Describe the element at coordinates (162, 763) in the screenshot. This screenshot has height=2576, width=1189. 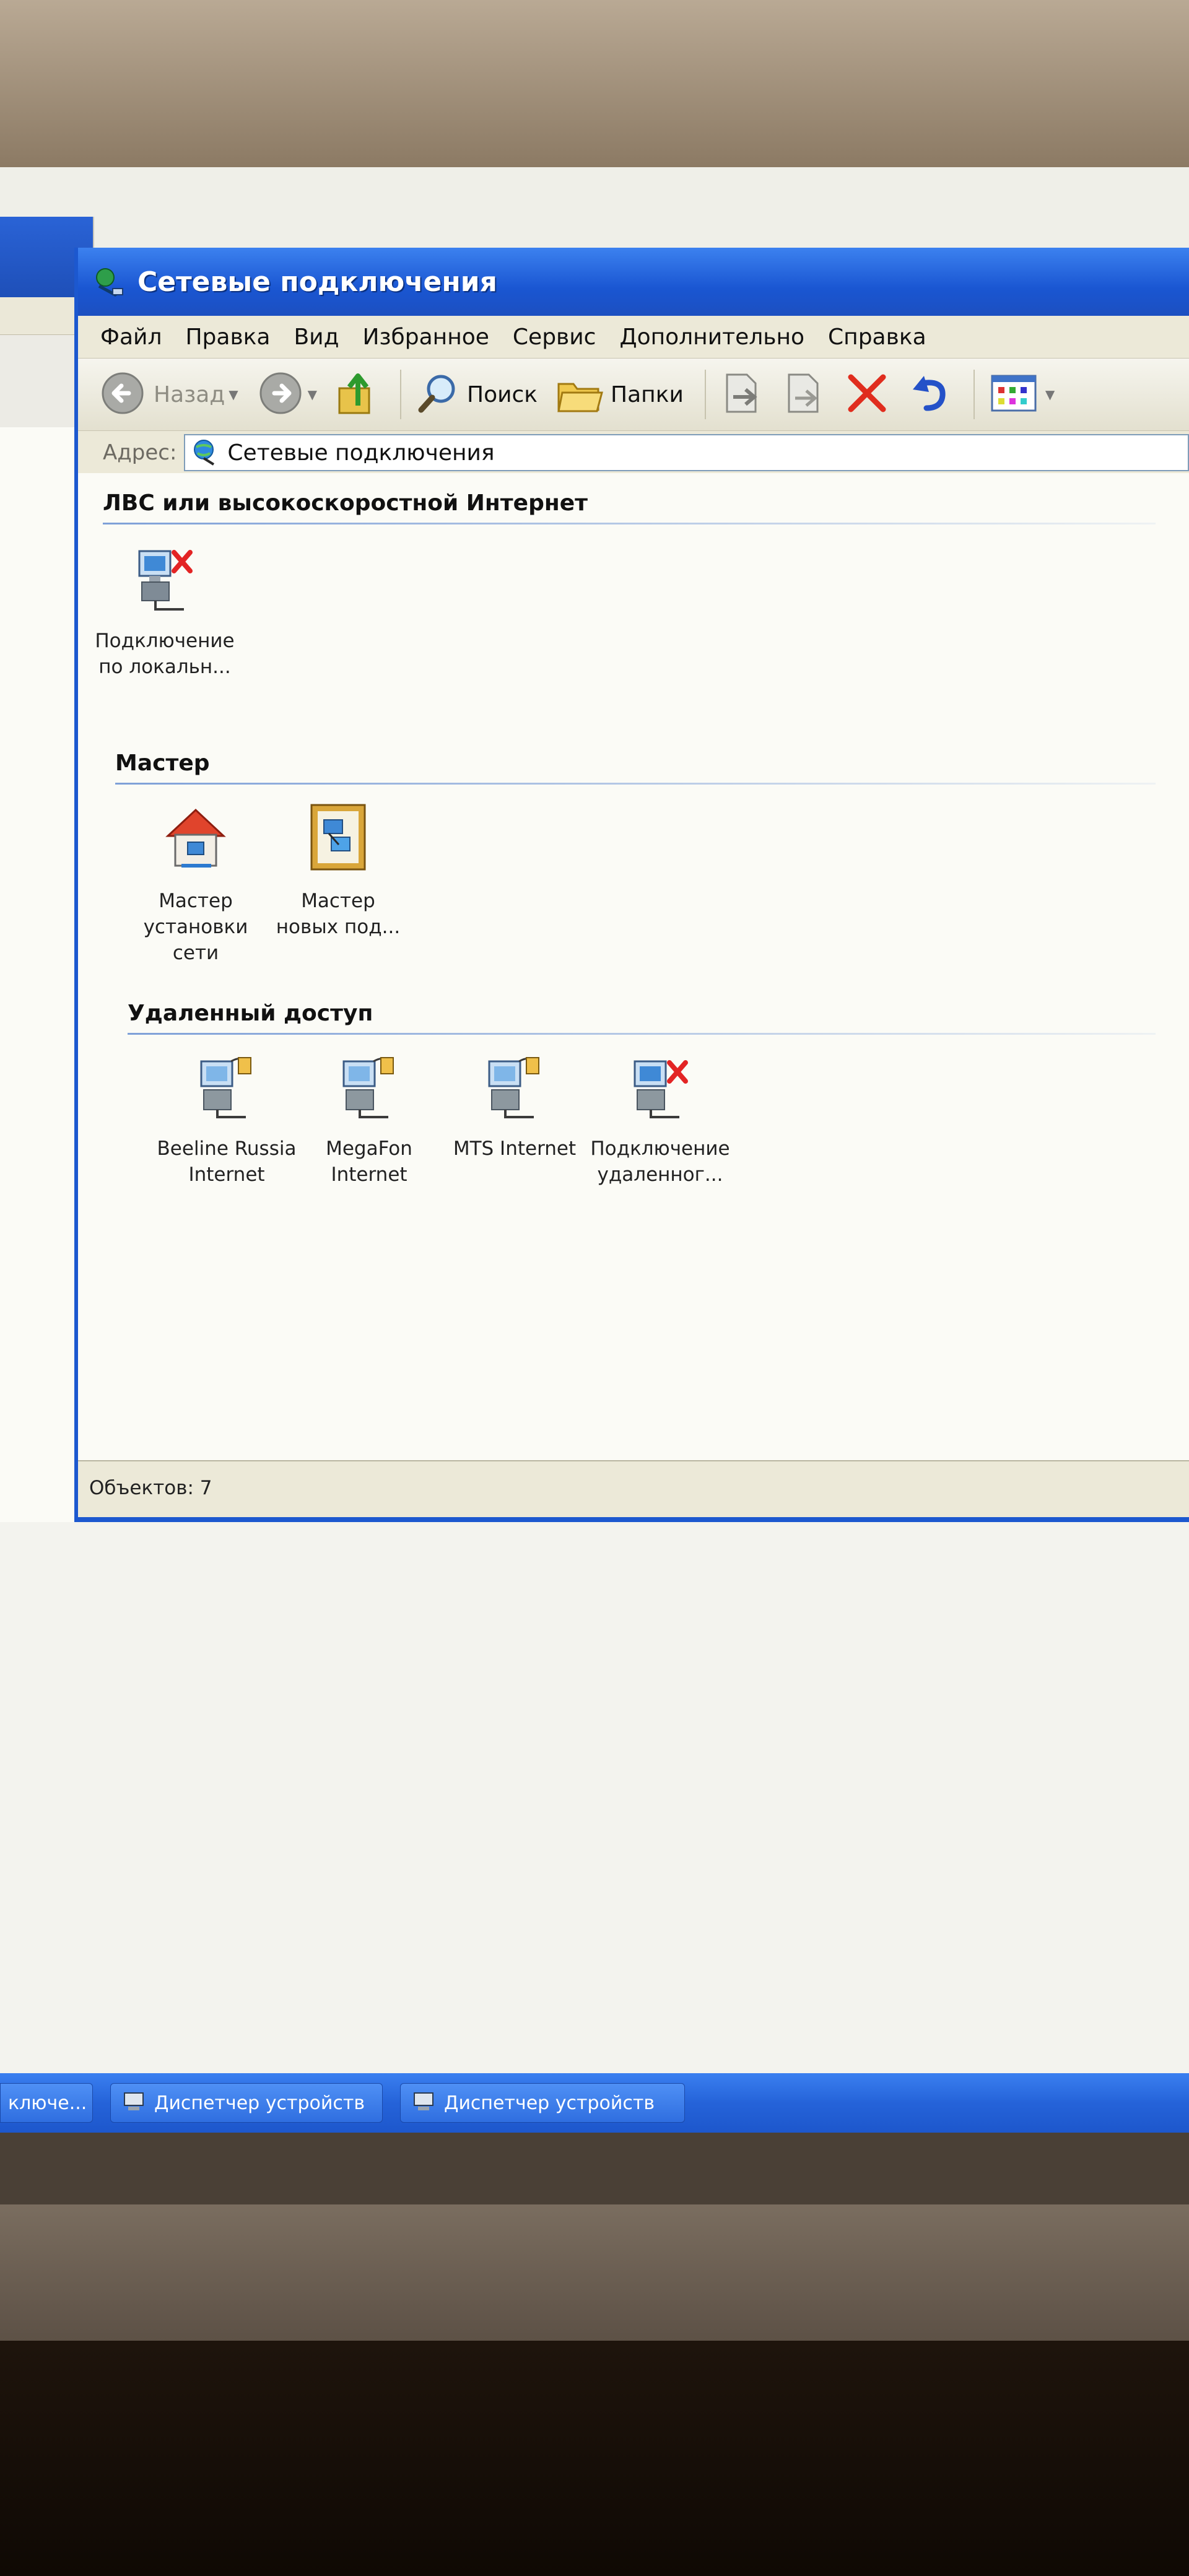
I see `group-header-wizard: Мастер` at that location.